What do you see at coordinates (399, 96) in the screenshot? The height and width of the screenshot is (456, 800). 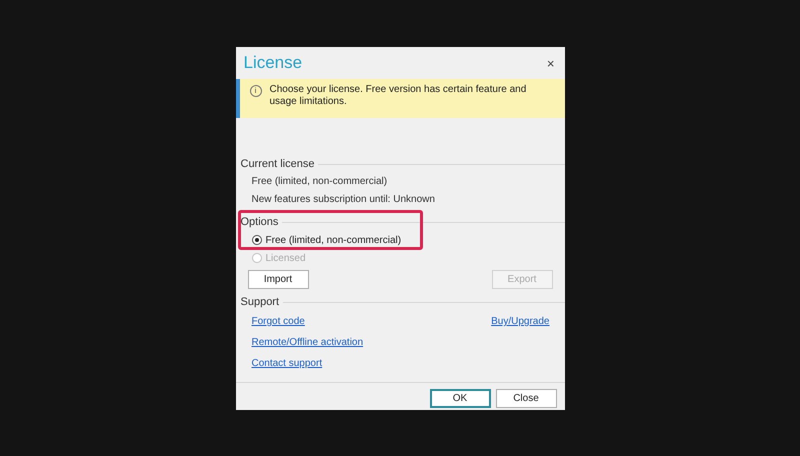 I see `info-text: Choose your license. Free version has certain feature and usage limitations.` at bounding box center [399, 96].